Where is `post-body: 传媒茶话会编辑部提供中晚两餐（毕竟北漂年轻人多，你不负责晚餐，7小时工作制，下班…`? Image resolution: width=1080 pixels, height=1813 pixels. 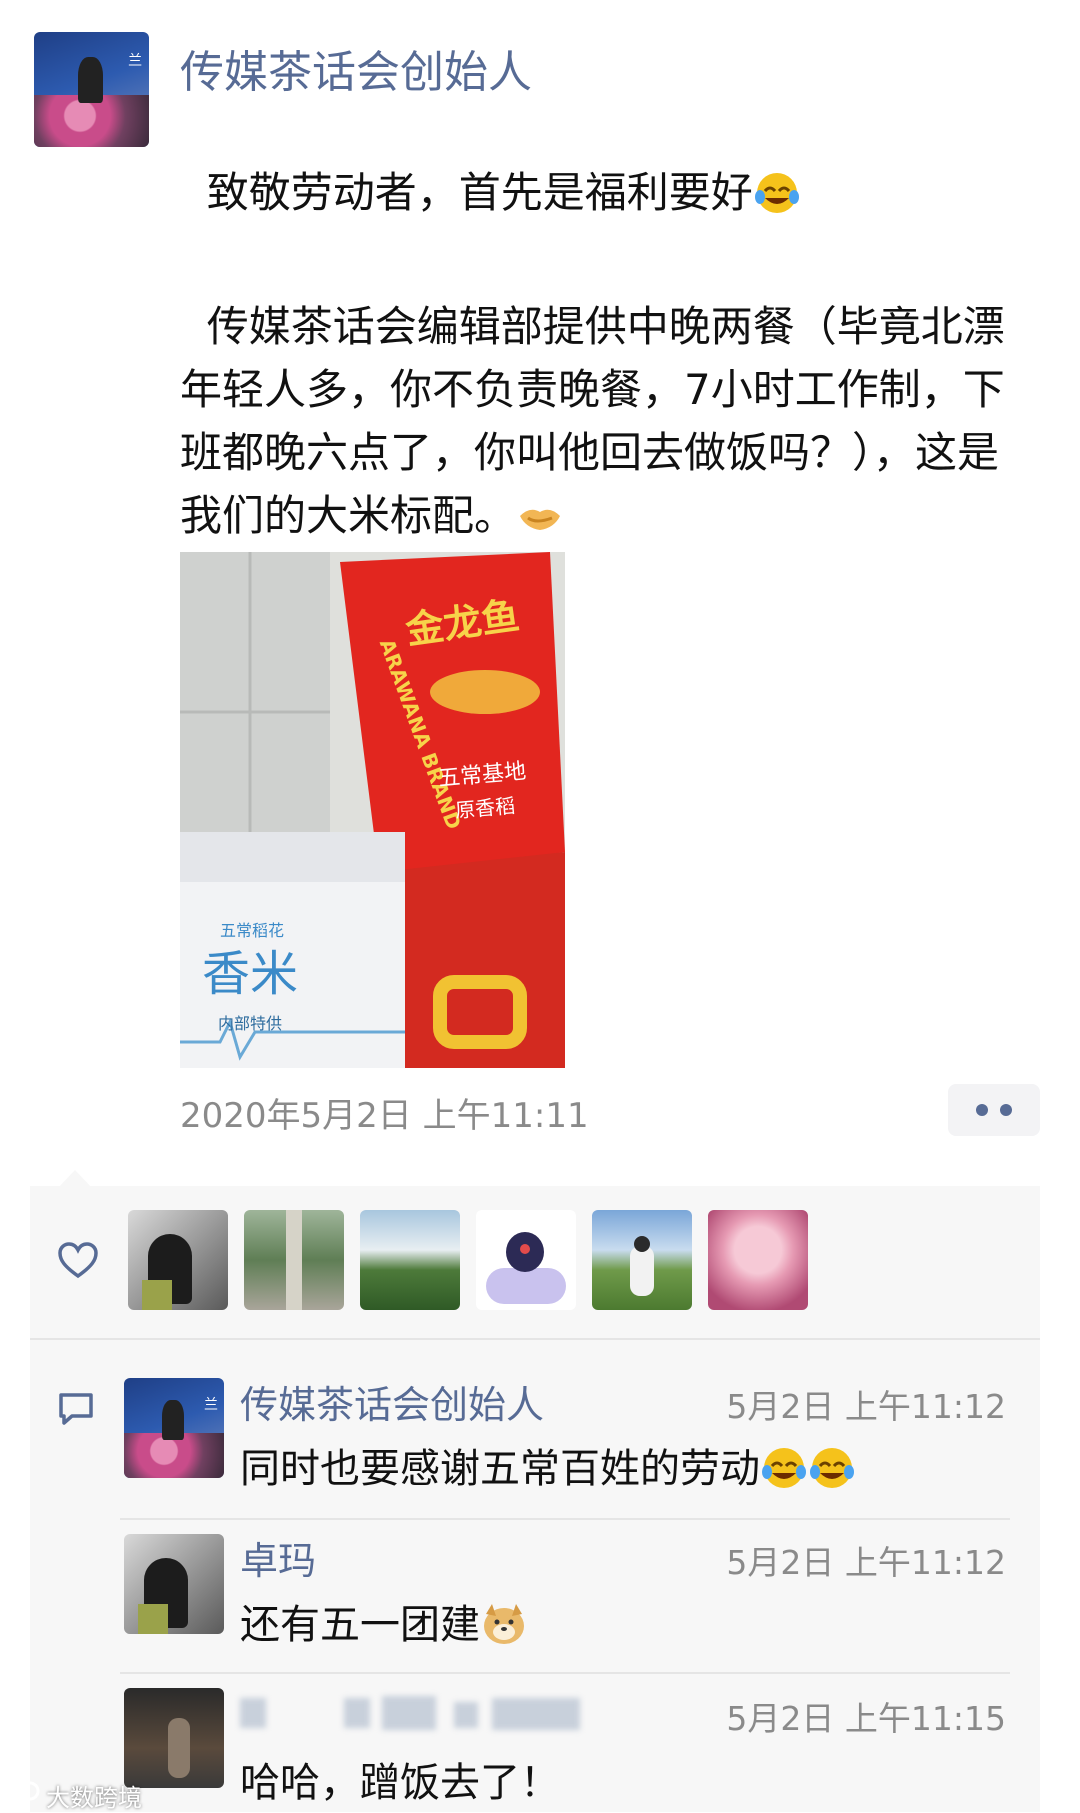 post-body: 传媒茶话会编辑部提供中晚两餐（毕竟北漂年轻人多，你不负责晚餐，7小时工作制，下班… is located at coordinates (592, 421).